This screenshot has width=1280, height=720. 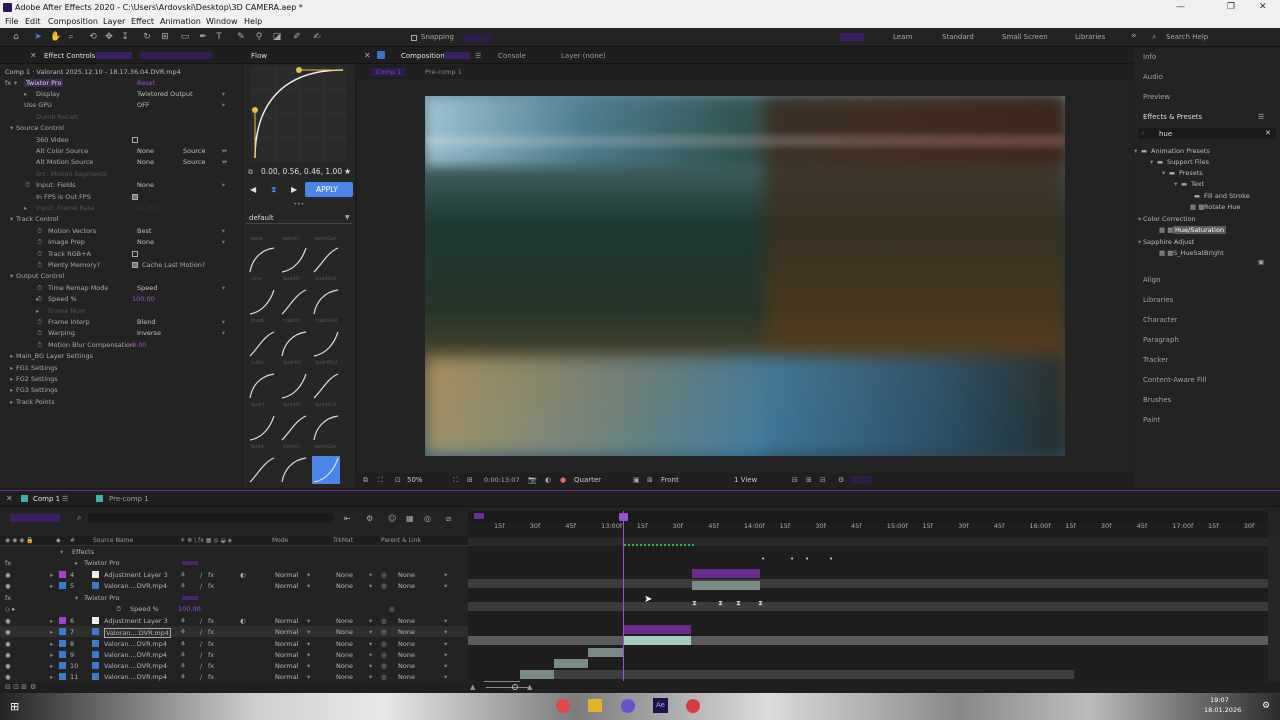 I want to click on effects-menu-icon: ☰, so click(x=1261, y=117).